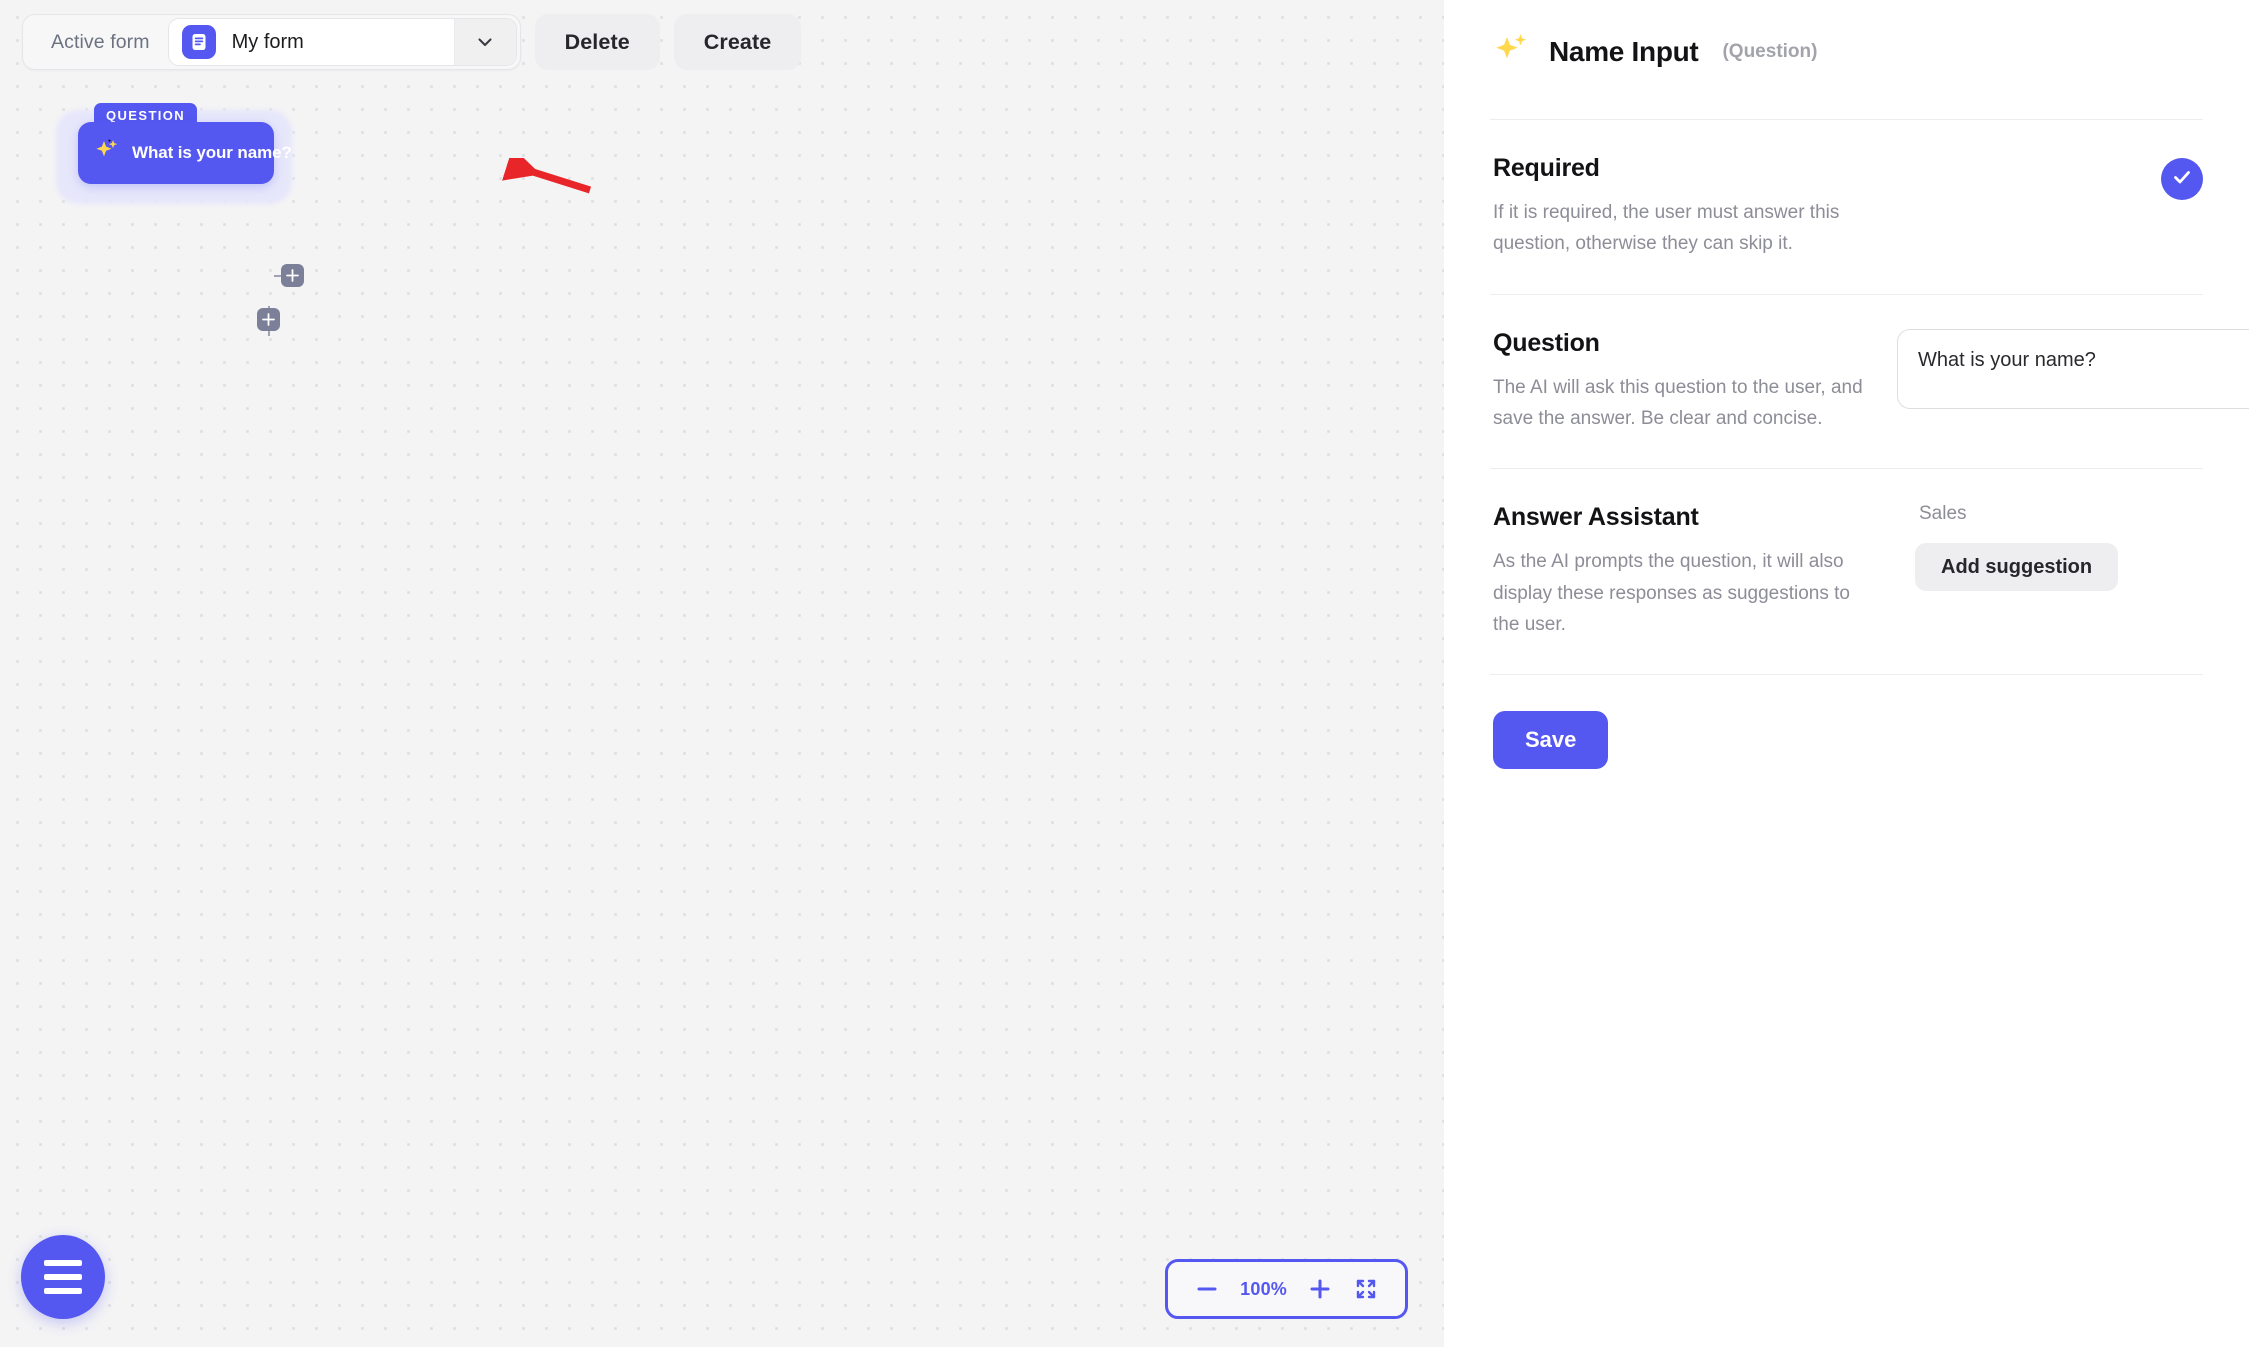 The image size is (2249, 1347). Describe the element at coordinates (267, 41) in the screenshot. I see `form-name-label: My form` at that location.